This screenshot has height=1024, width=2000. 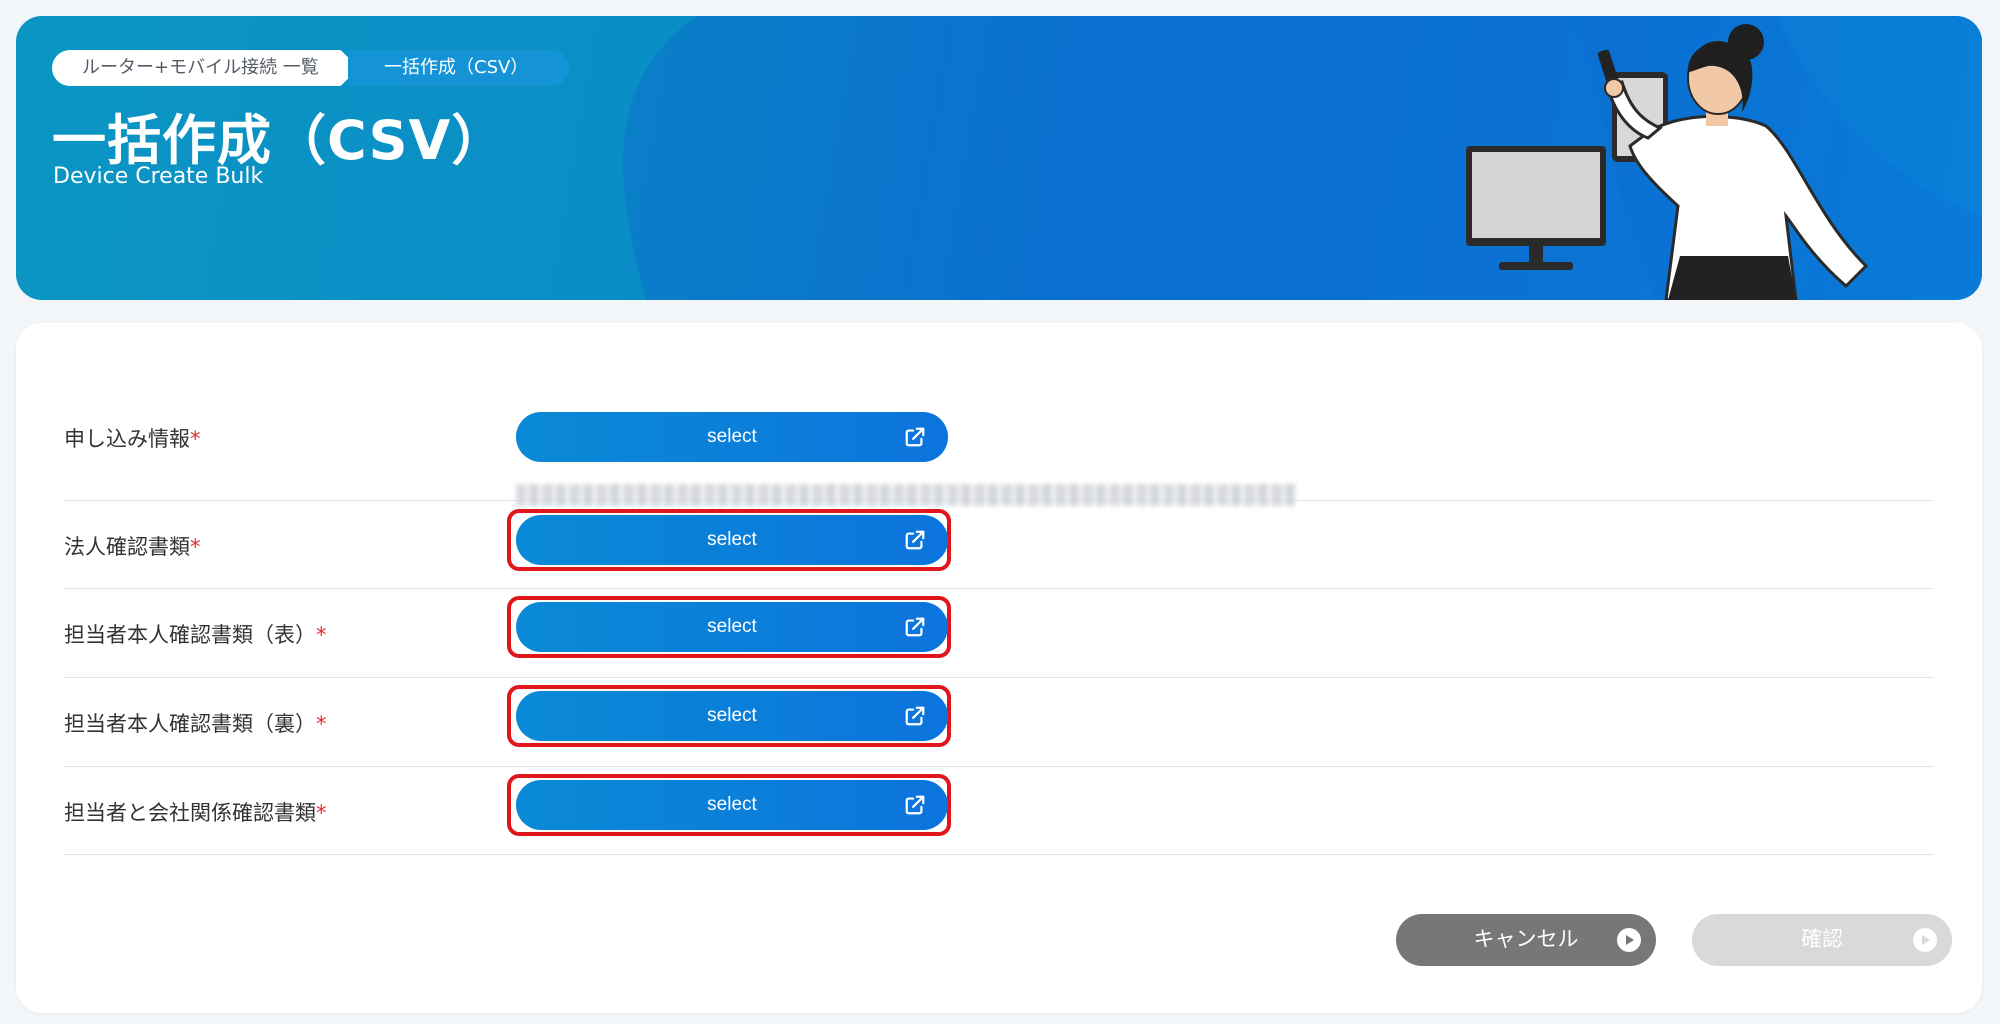 I want to click on form-row-person-id-front: 担当者本人確認書類（表）* select, so click(x=999, y=633).